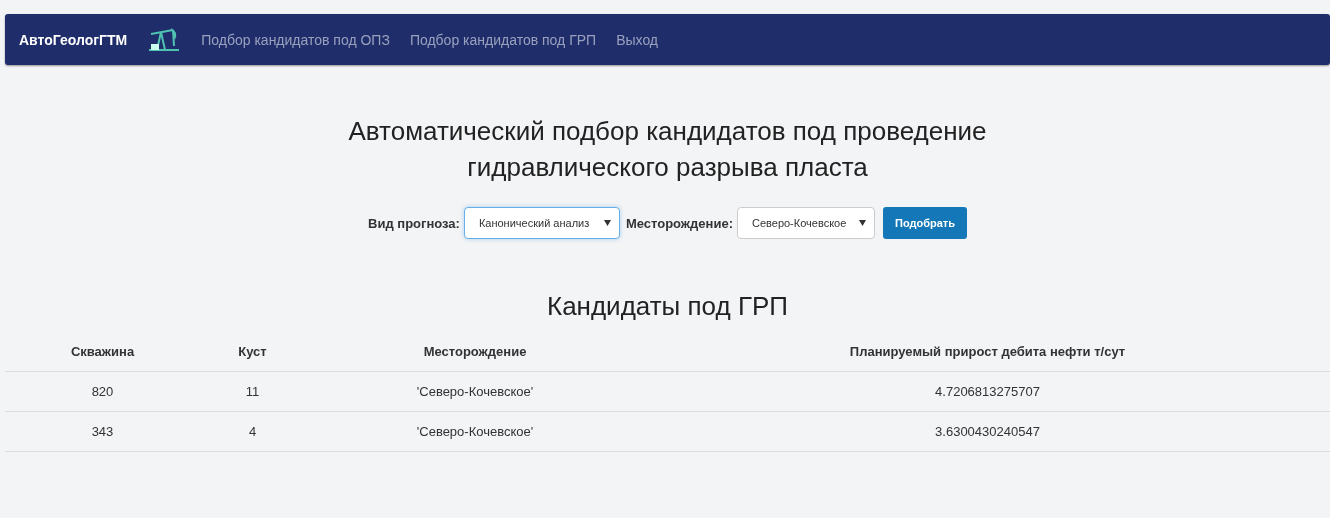 The height and width of the screenshot is (518, 1330). I want to click on brand-name: АвтоГеологГТМ, so click(73, 39).